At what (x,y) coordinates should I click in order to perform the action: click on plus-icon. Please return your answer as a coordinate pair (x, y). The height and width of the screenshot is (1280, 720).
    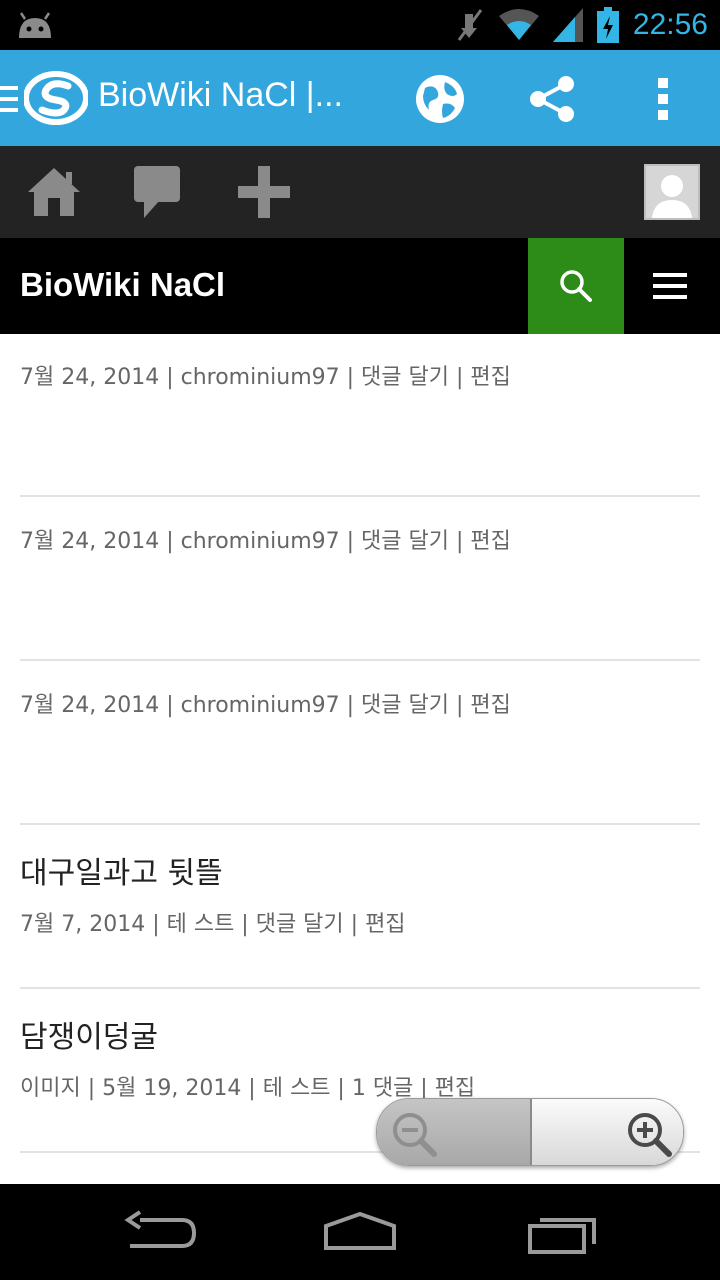
    Looking at the image, I should click on (264, 192).